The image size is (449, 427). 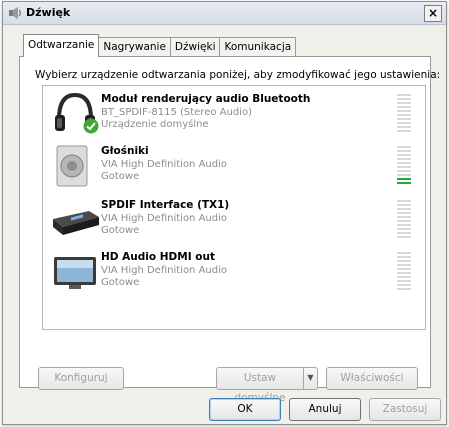 I want to click on apply-button: Zastosuj, so click(x=405, y=409).